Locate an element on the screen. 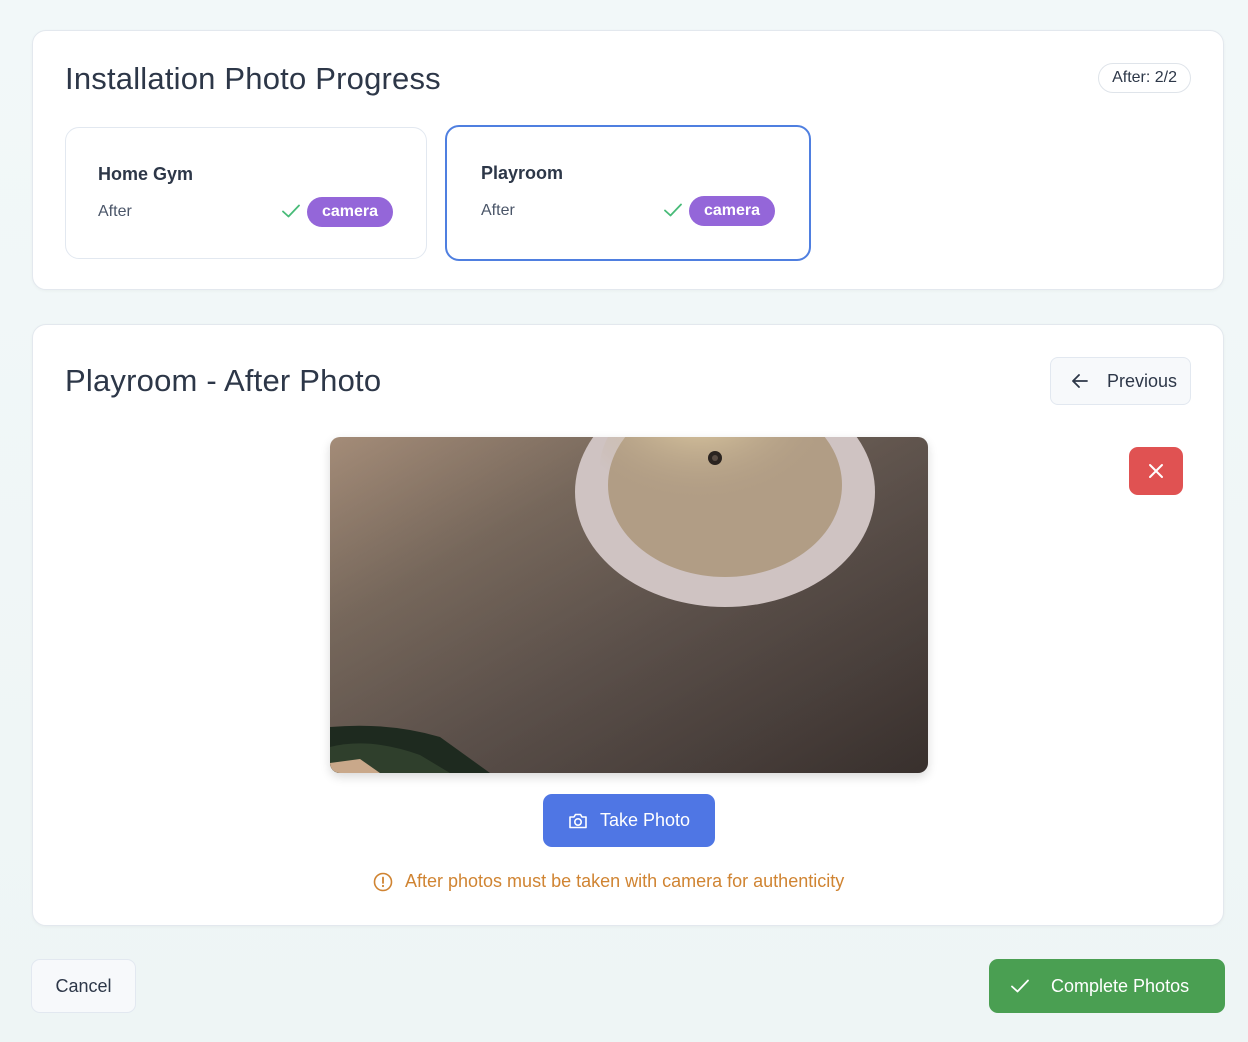 The image size is (1248, 1042). previous-button: Previous is located at coordinates (1120, 381).